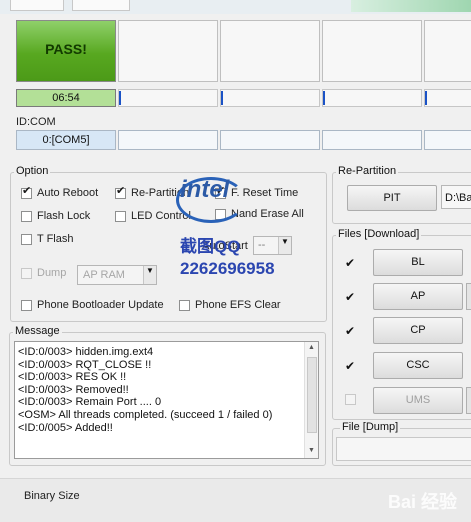 This screenshot has height=522, width=471. What do you see at coordinates (311, 451) in the screenshot?
I see `scroll-down-icon: ▼` at bounding box center [311, 451].